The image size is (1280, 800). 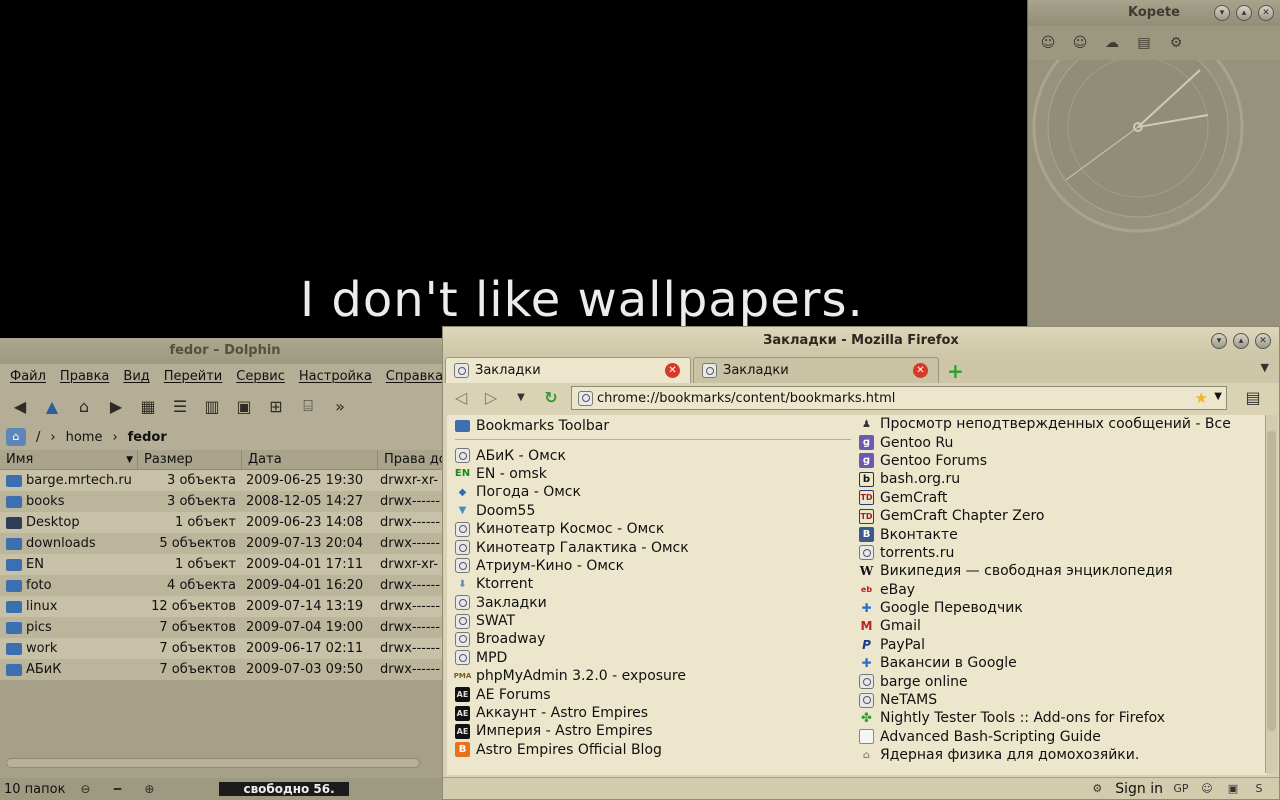 What do you see at coordinates (1181, 789) in the screenshot?
I see `gp-icon: GP` at bounding box center [1181, 789].